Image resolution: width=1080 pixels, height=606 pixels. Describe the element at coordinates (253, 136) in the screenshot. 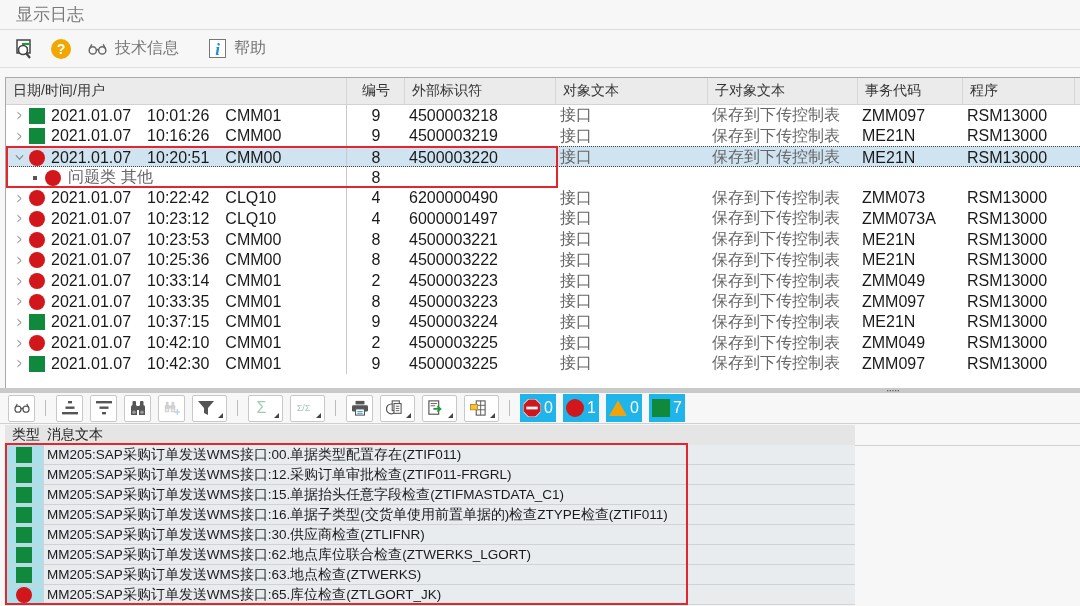

I see `user-cell: CMM00` at that location.